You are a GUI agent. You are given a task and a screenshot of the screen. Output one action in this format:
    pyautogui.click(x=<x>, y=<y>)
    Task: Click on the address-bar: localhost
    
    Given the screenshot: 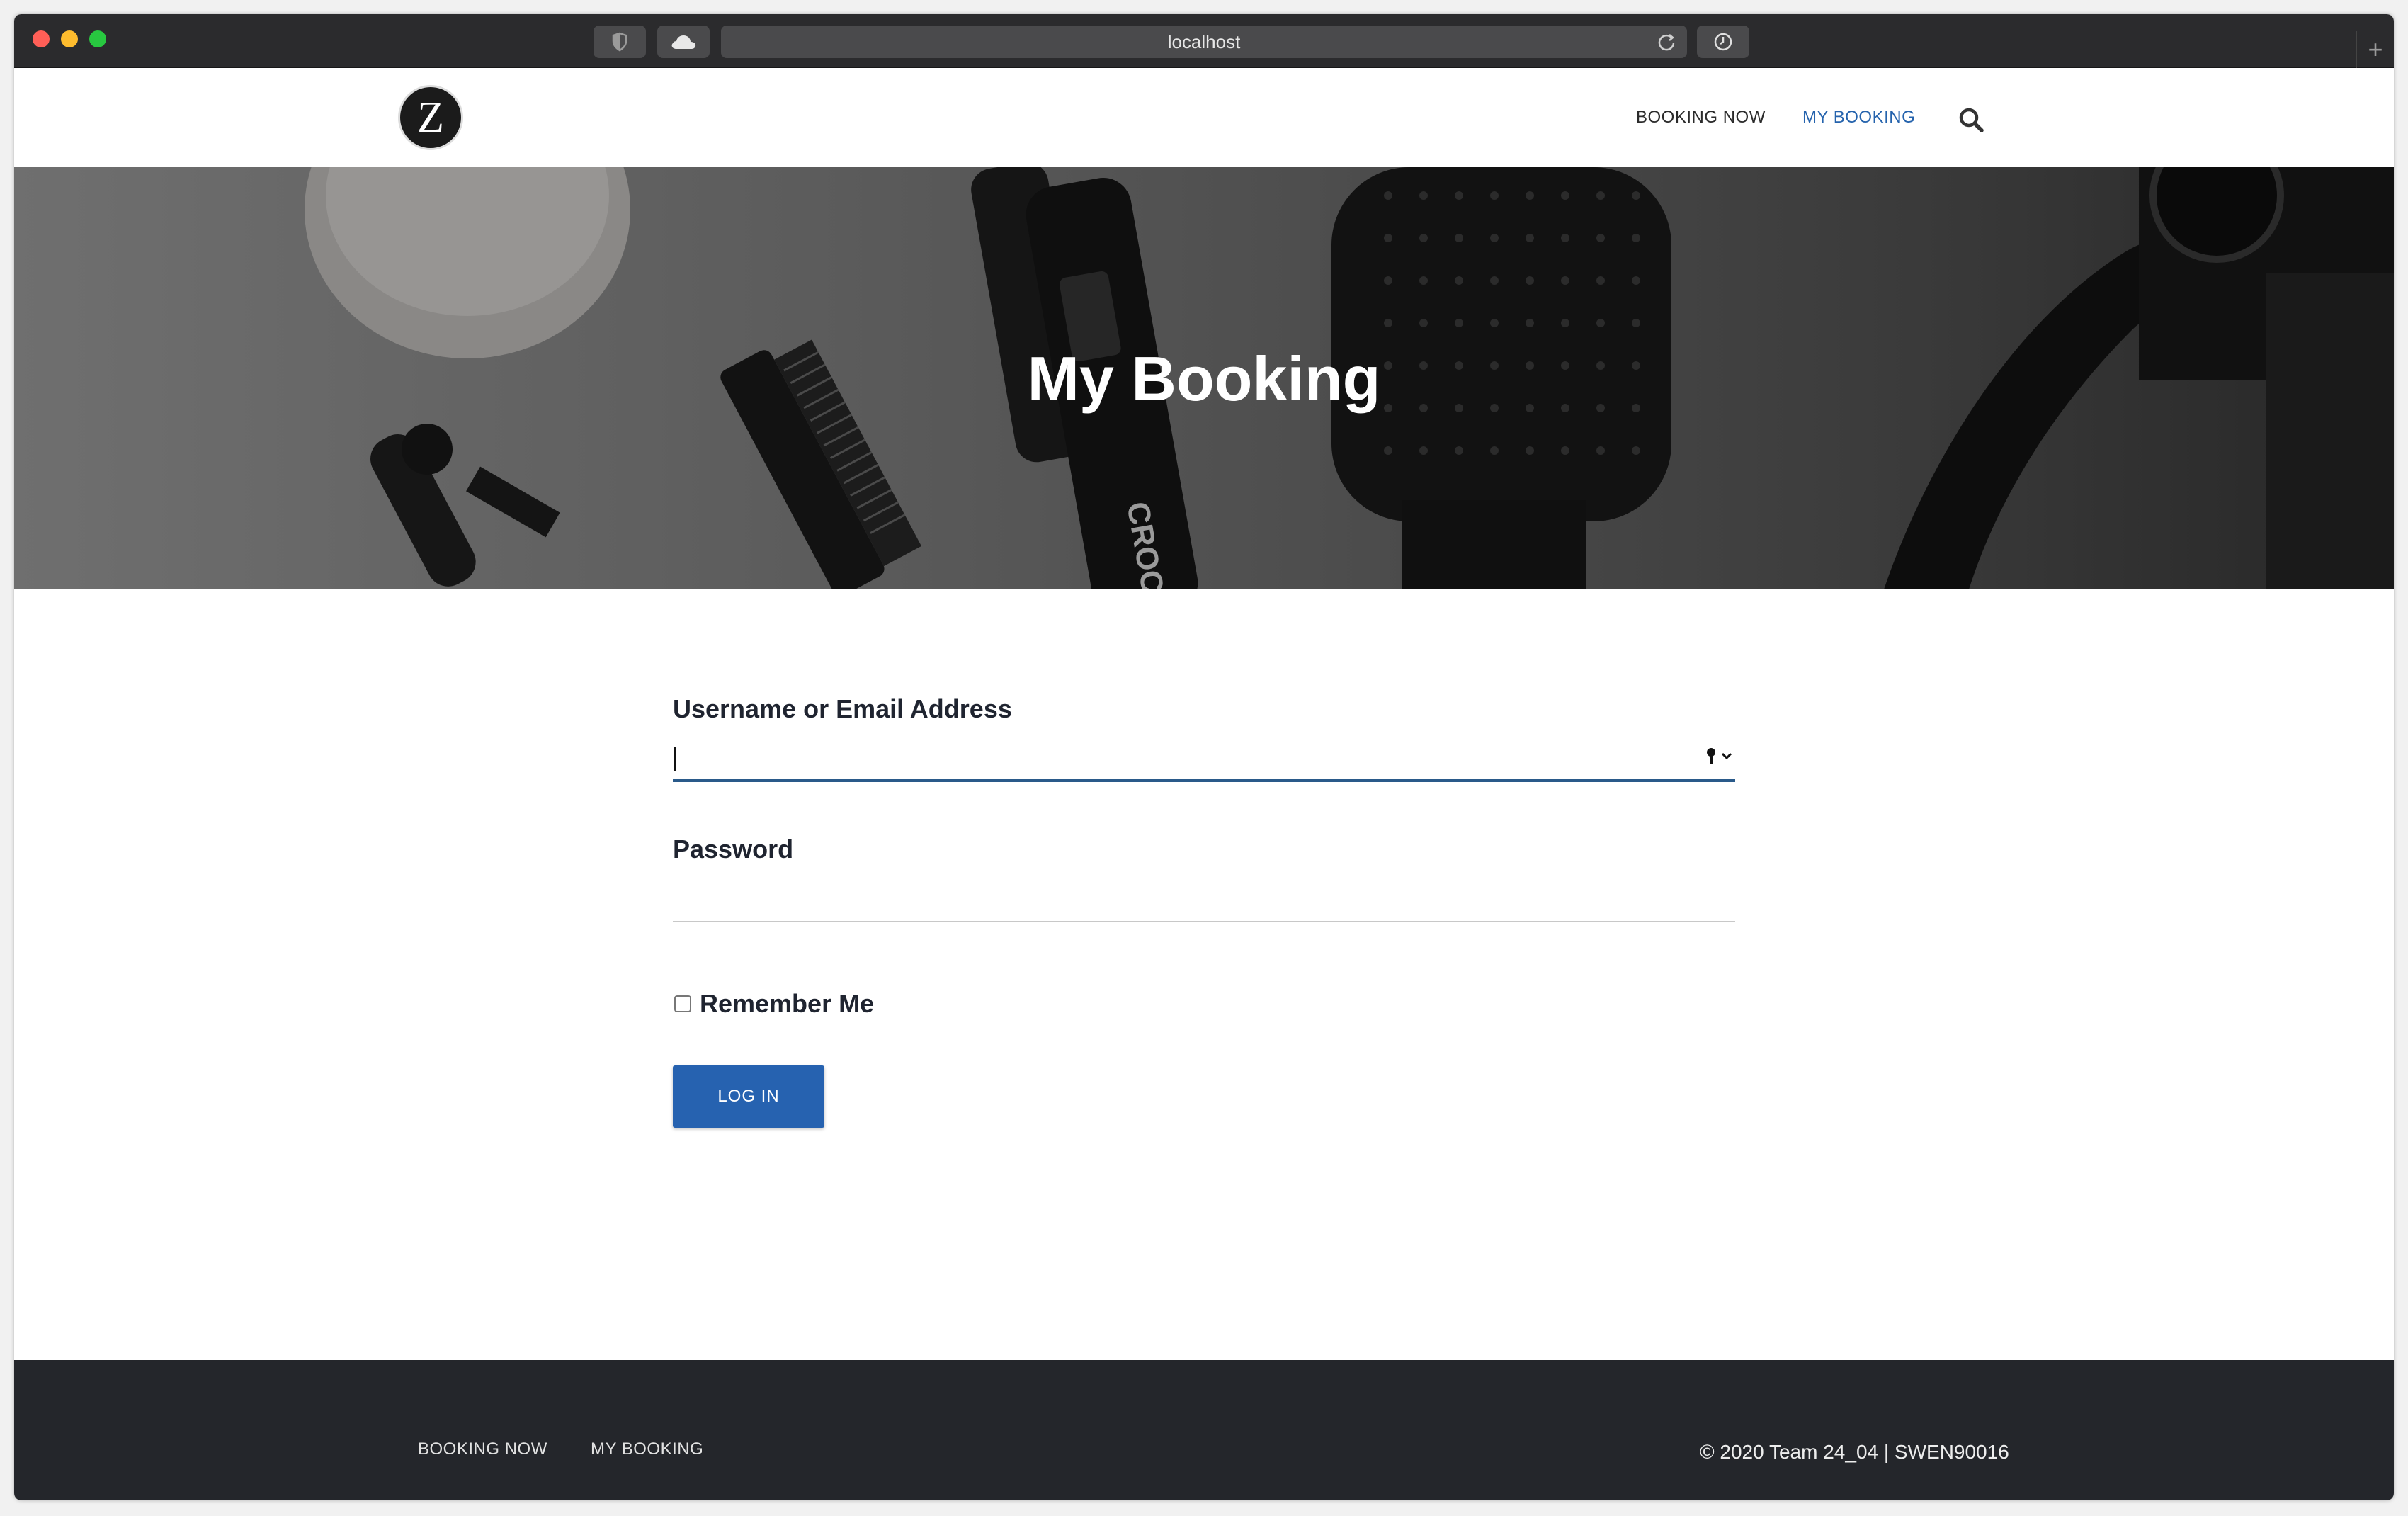 What is the action you would take?
    pyautogui.click(x=1204, y=42)
    